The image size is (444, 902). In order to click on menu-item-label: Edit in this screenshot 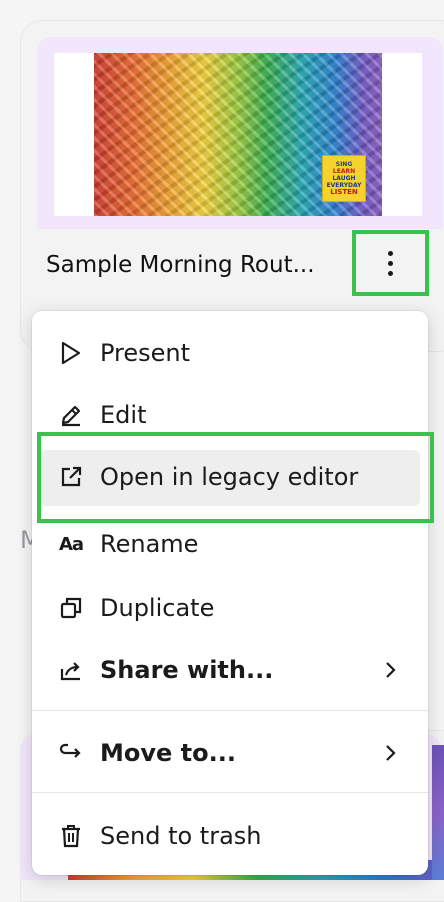, I will do `click(123, 415)`.